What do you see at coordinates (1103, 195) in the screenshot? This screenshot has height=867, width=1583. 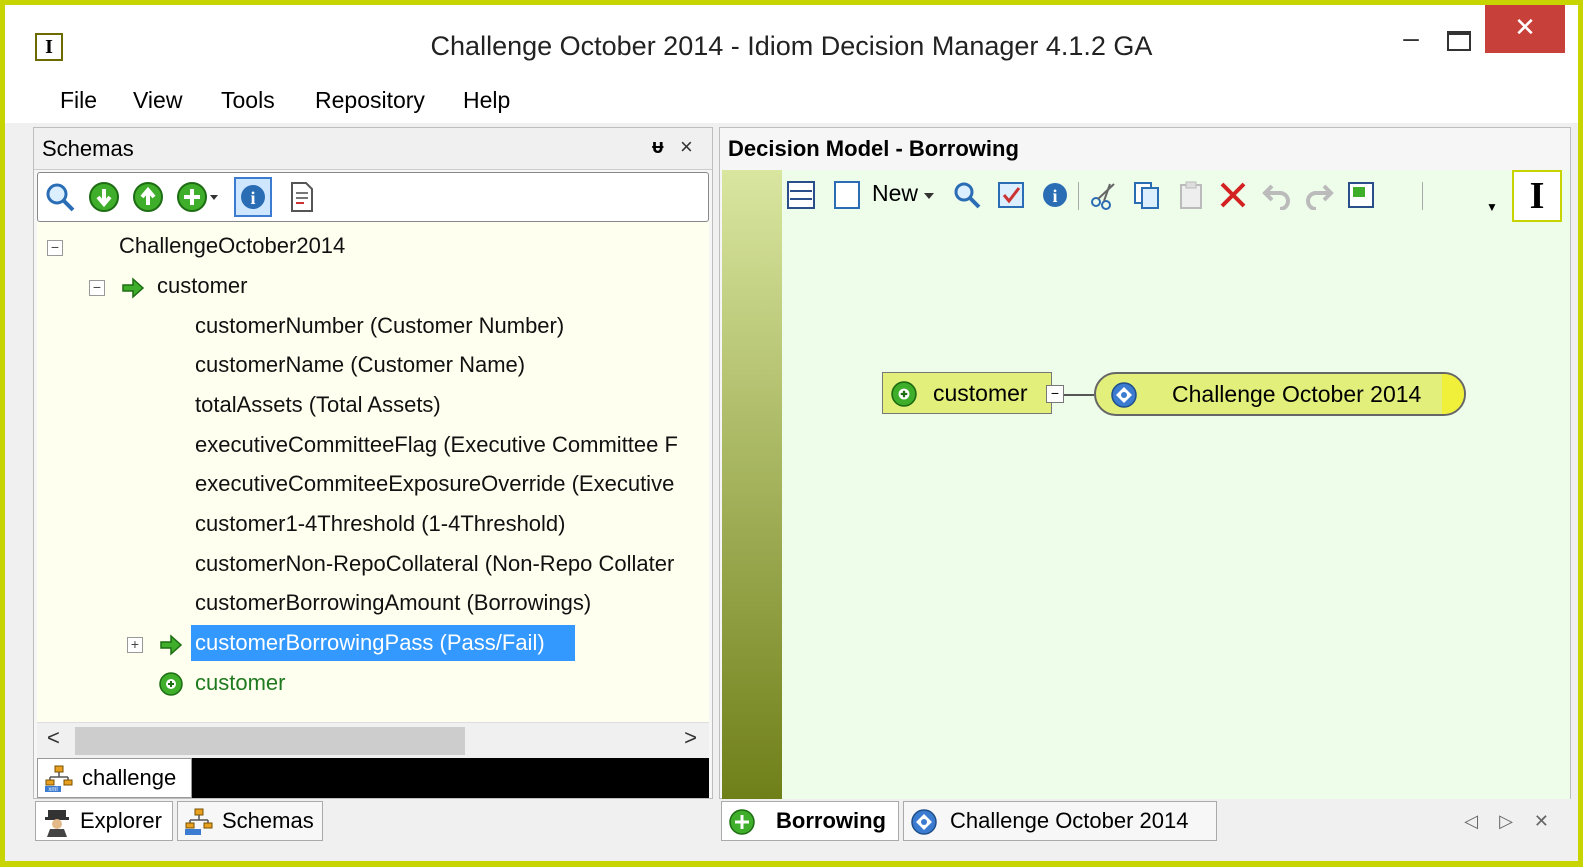 I see `cut-icon` at bounding box center [1103, 195].